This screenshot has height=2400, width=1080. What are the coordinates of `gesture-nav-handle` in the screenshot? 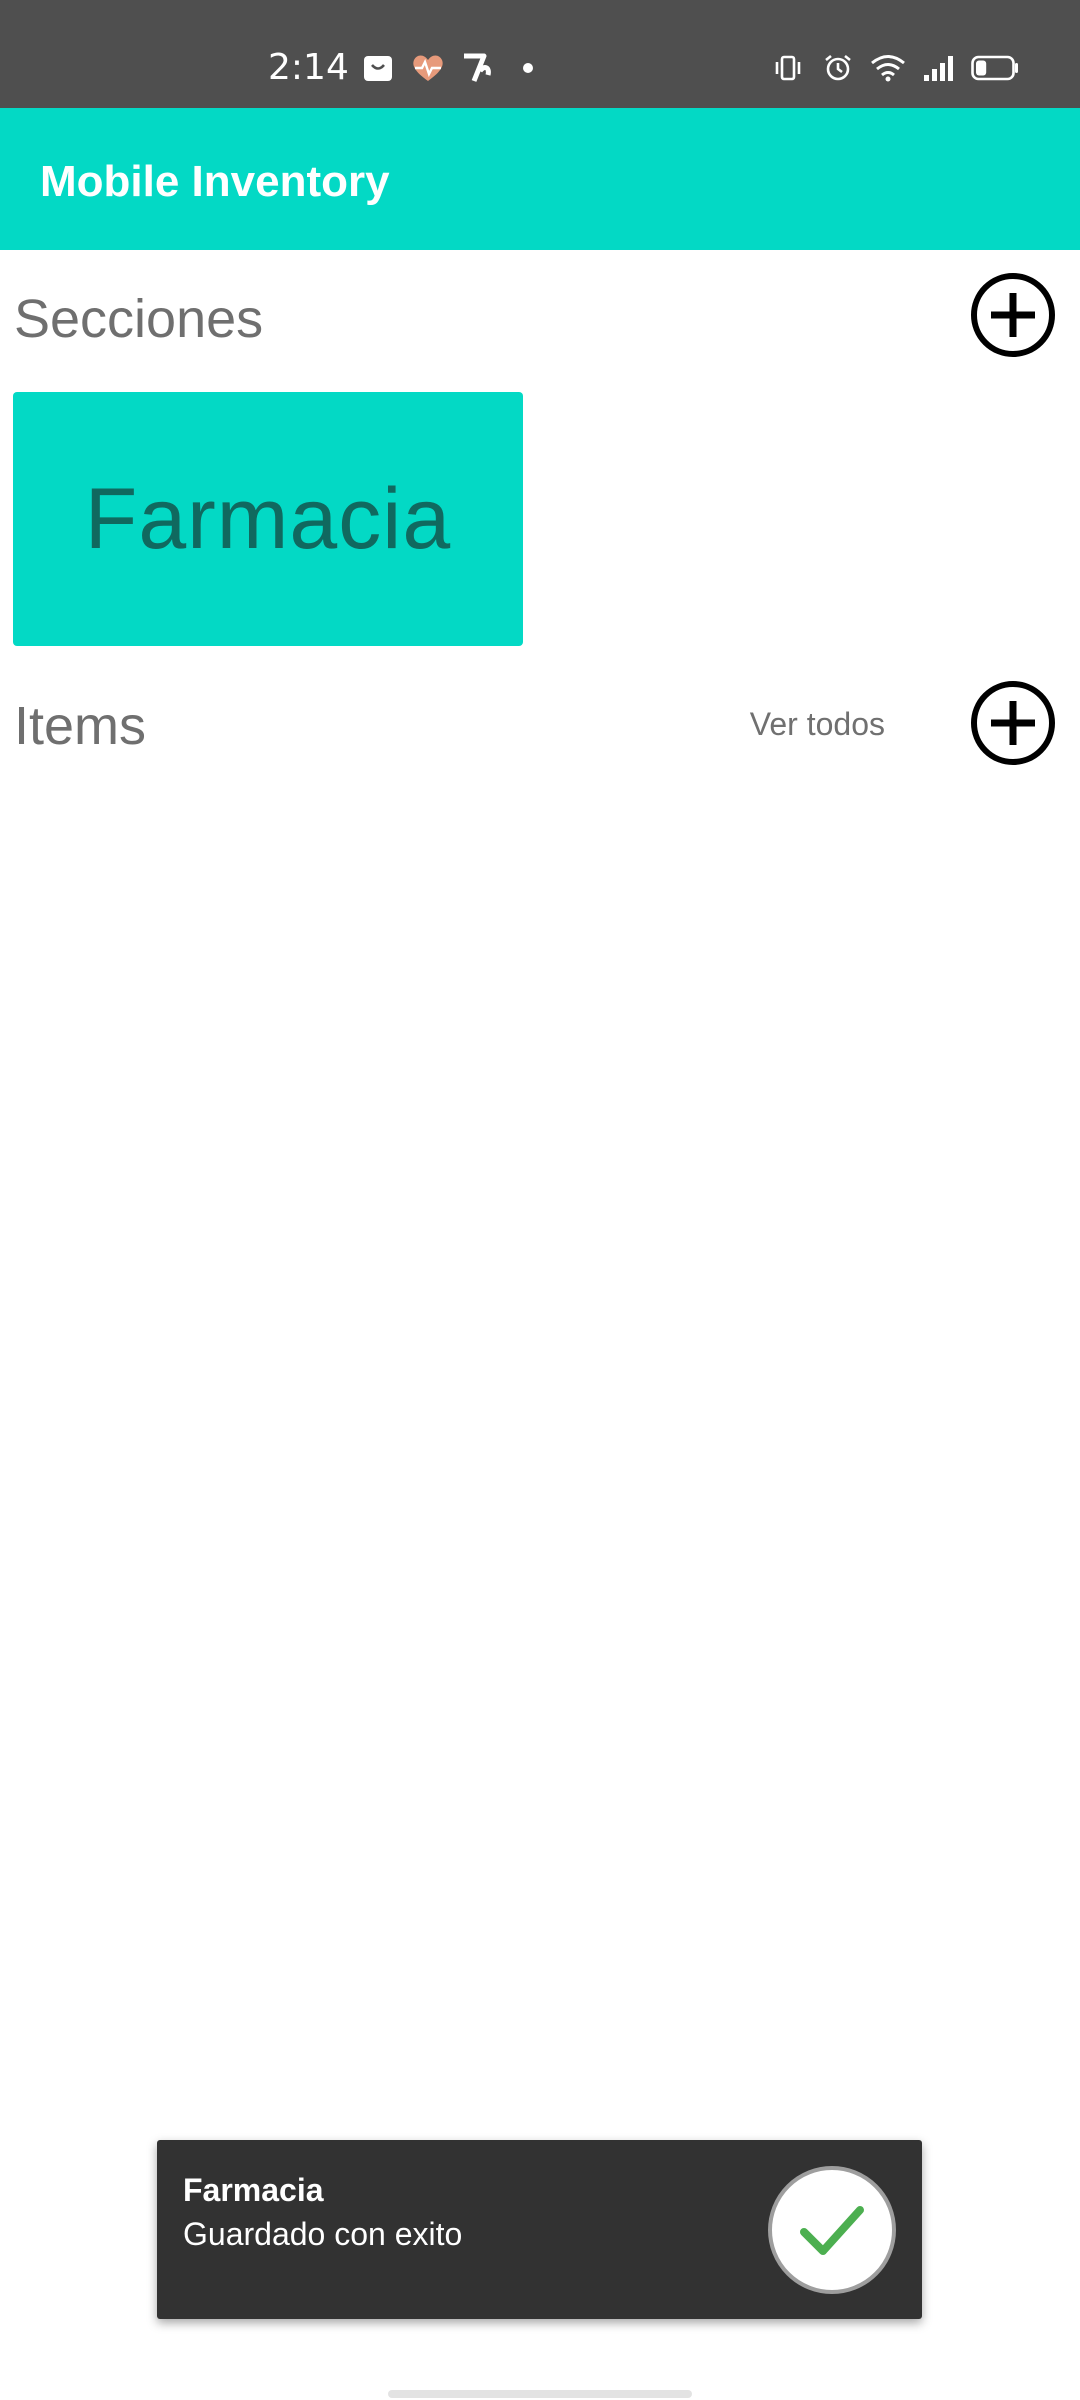 It's located at (540, 2394).